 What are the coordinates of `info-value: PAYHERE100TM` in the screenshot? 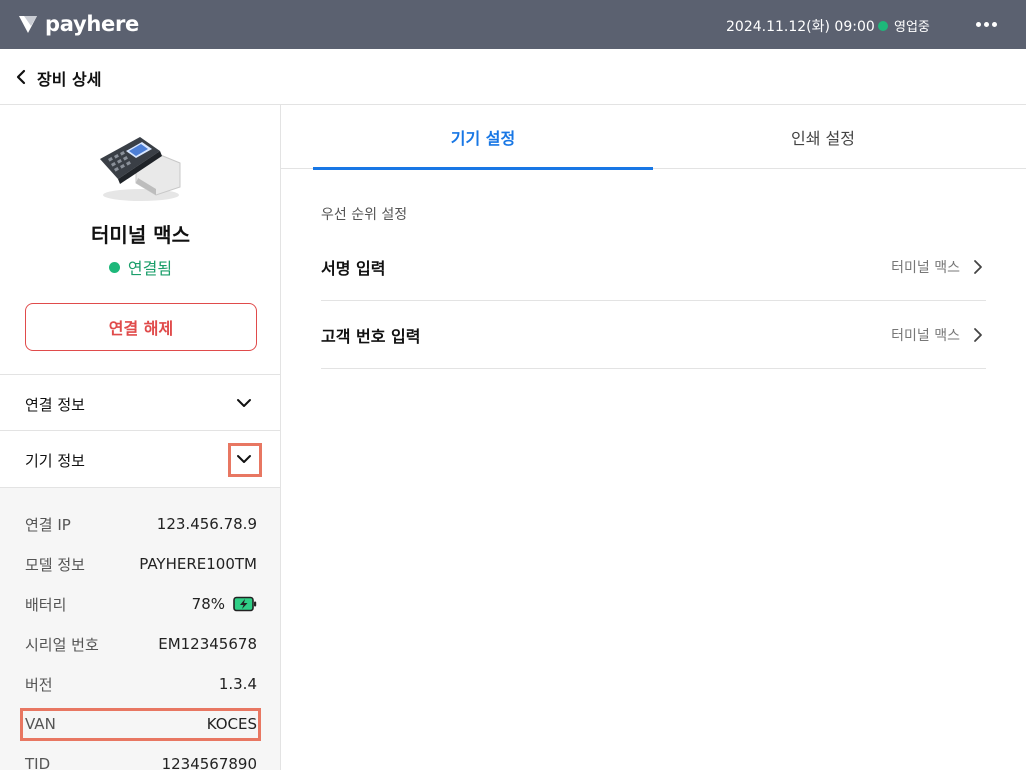 It's located at (198, 564).